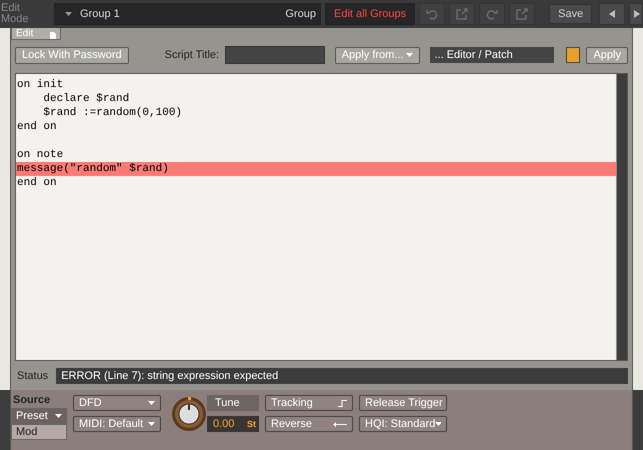 The height and width of the screenshot is (450, 643). Describe the element at coordinates (342, 376) in the screenshot. I see `status-message: ERROR (Line 7): string expression expected` at that location.